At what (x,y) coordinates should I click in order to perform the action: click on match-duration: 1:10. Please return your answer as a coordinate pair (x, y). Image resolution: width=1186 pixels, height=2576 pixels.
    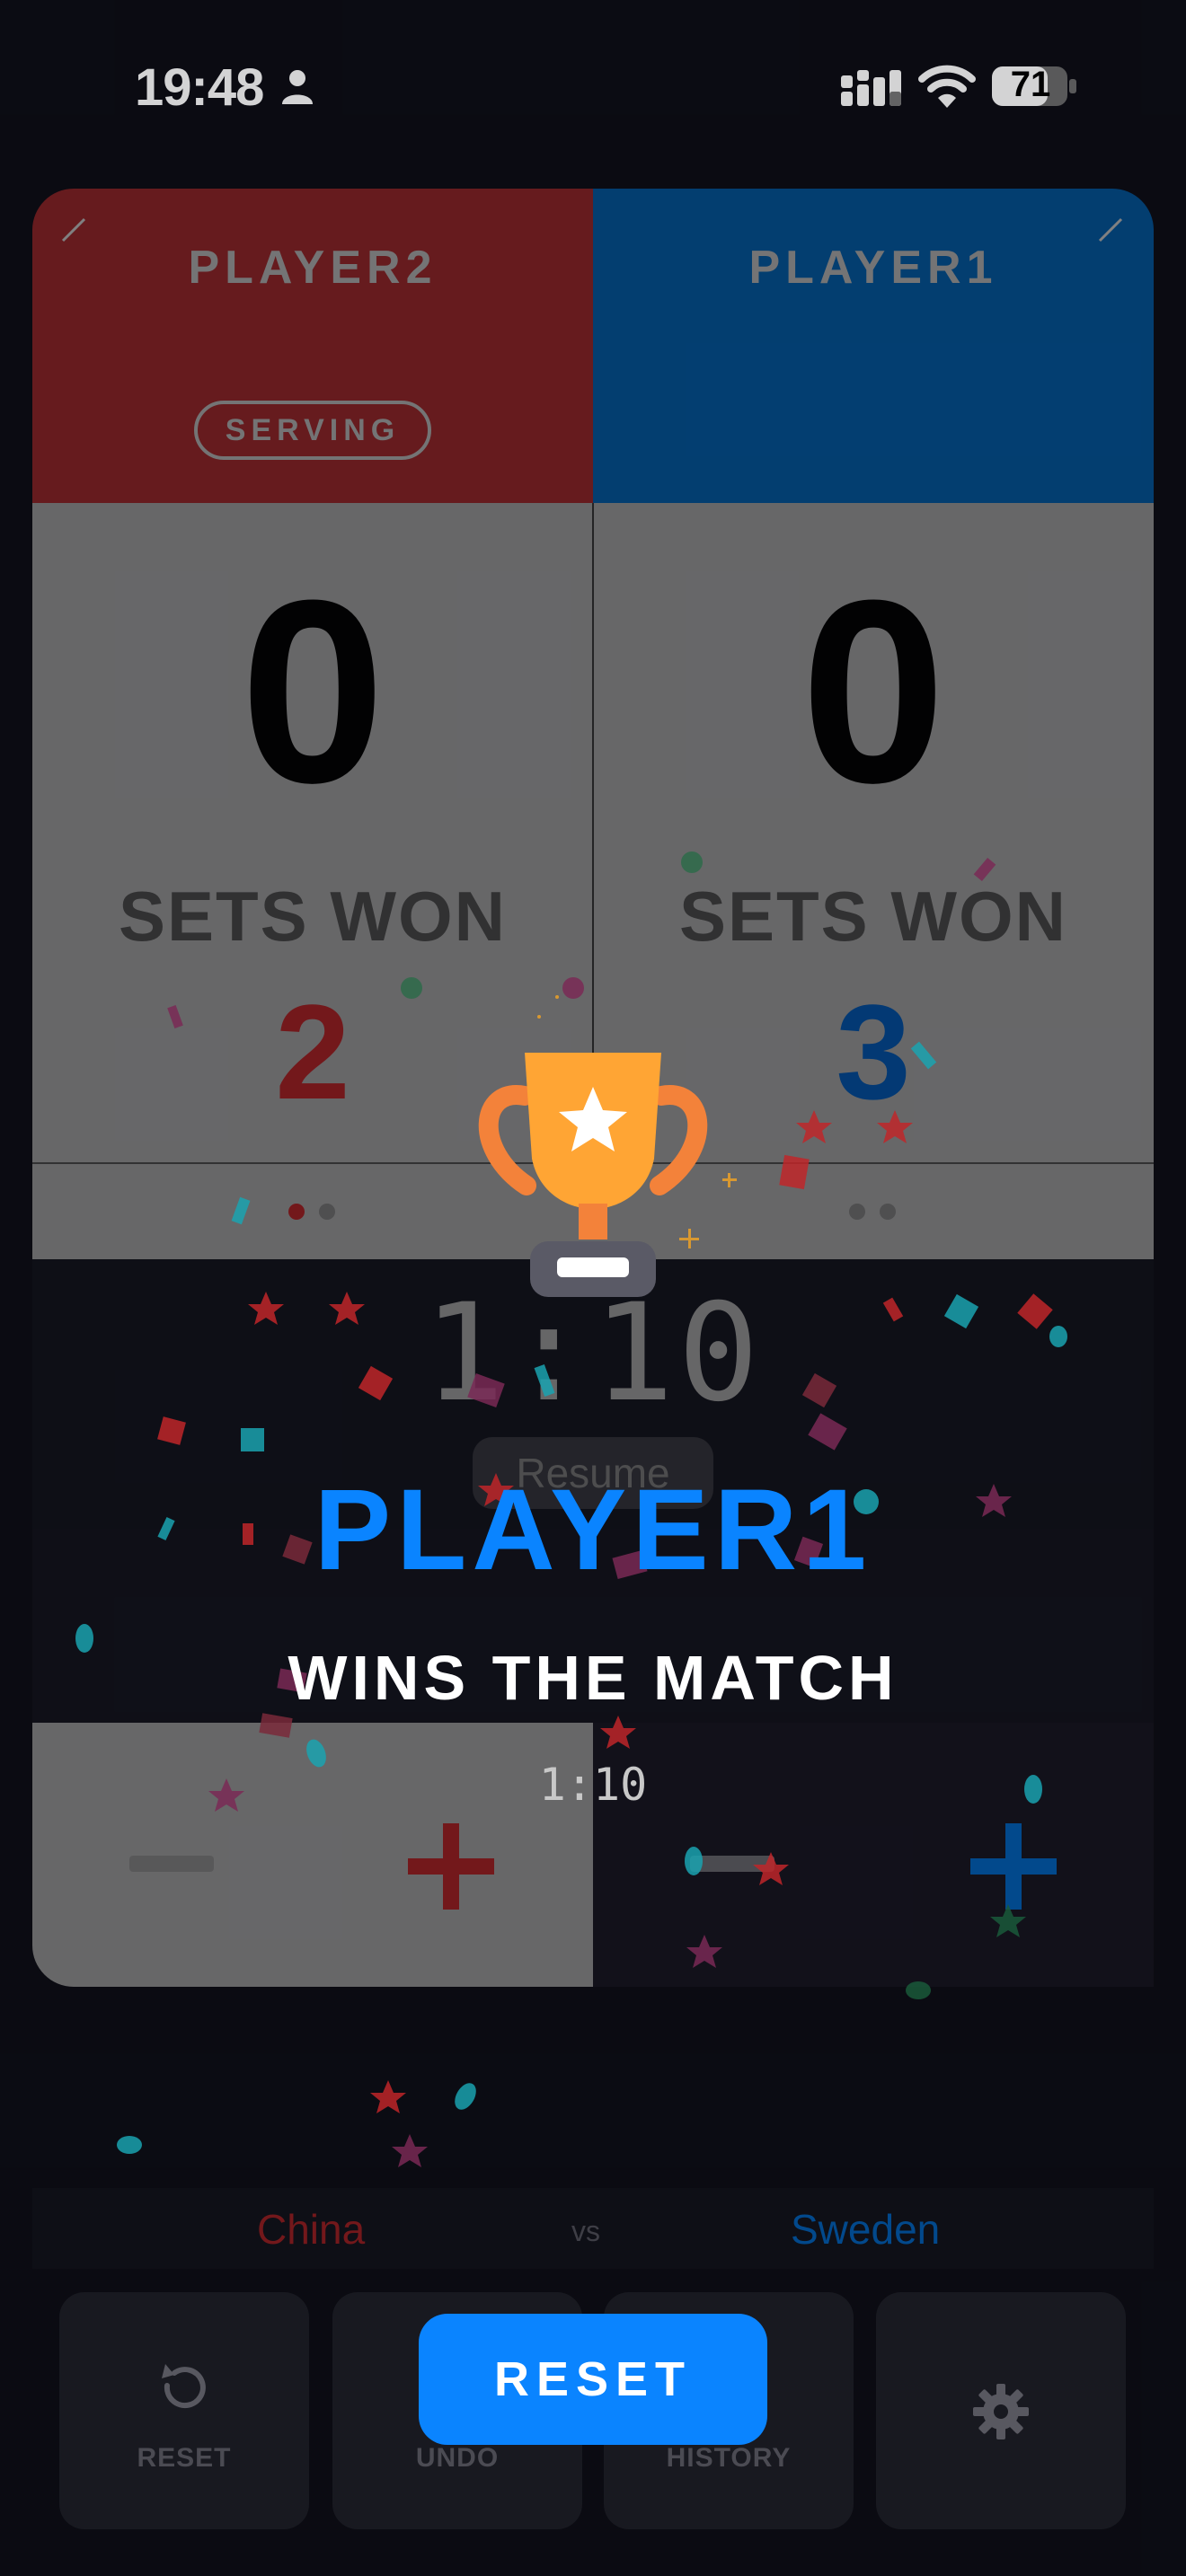
    Looking at the image, I should click on (593, 1785).